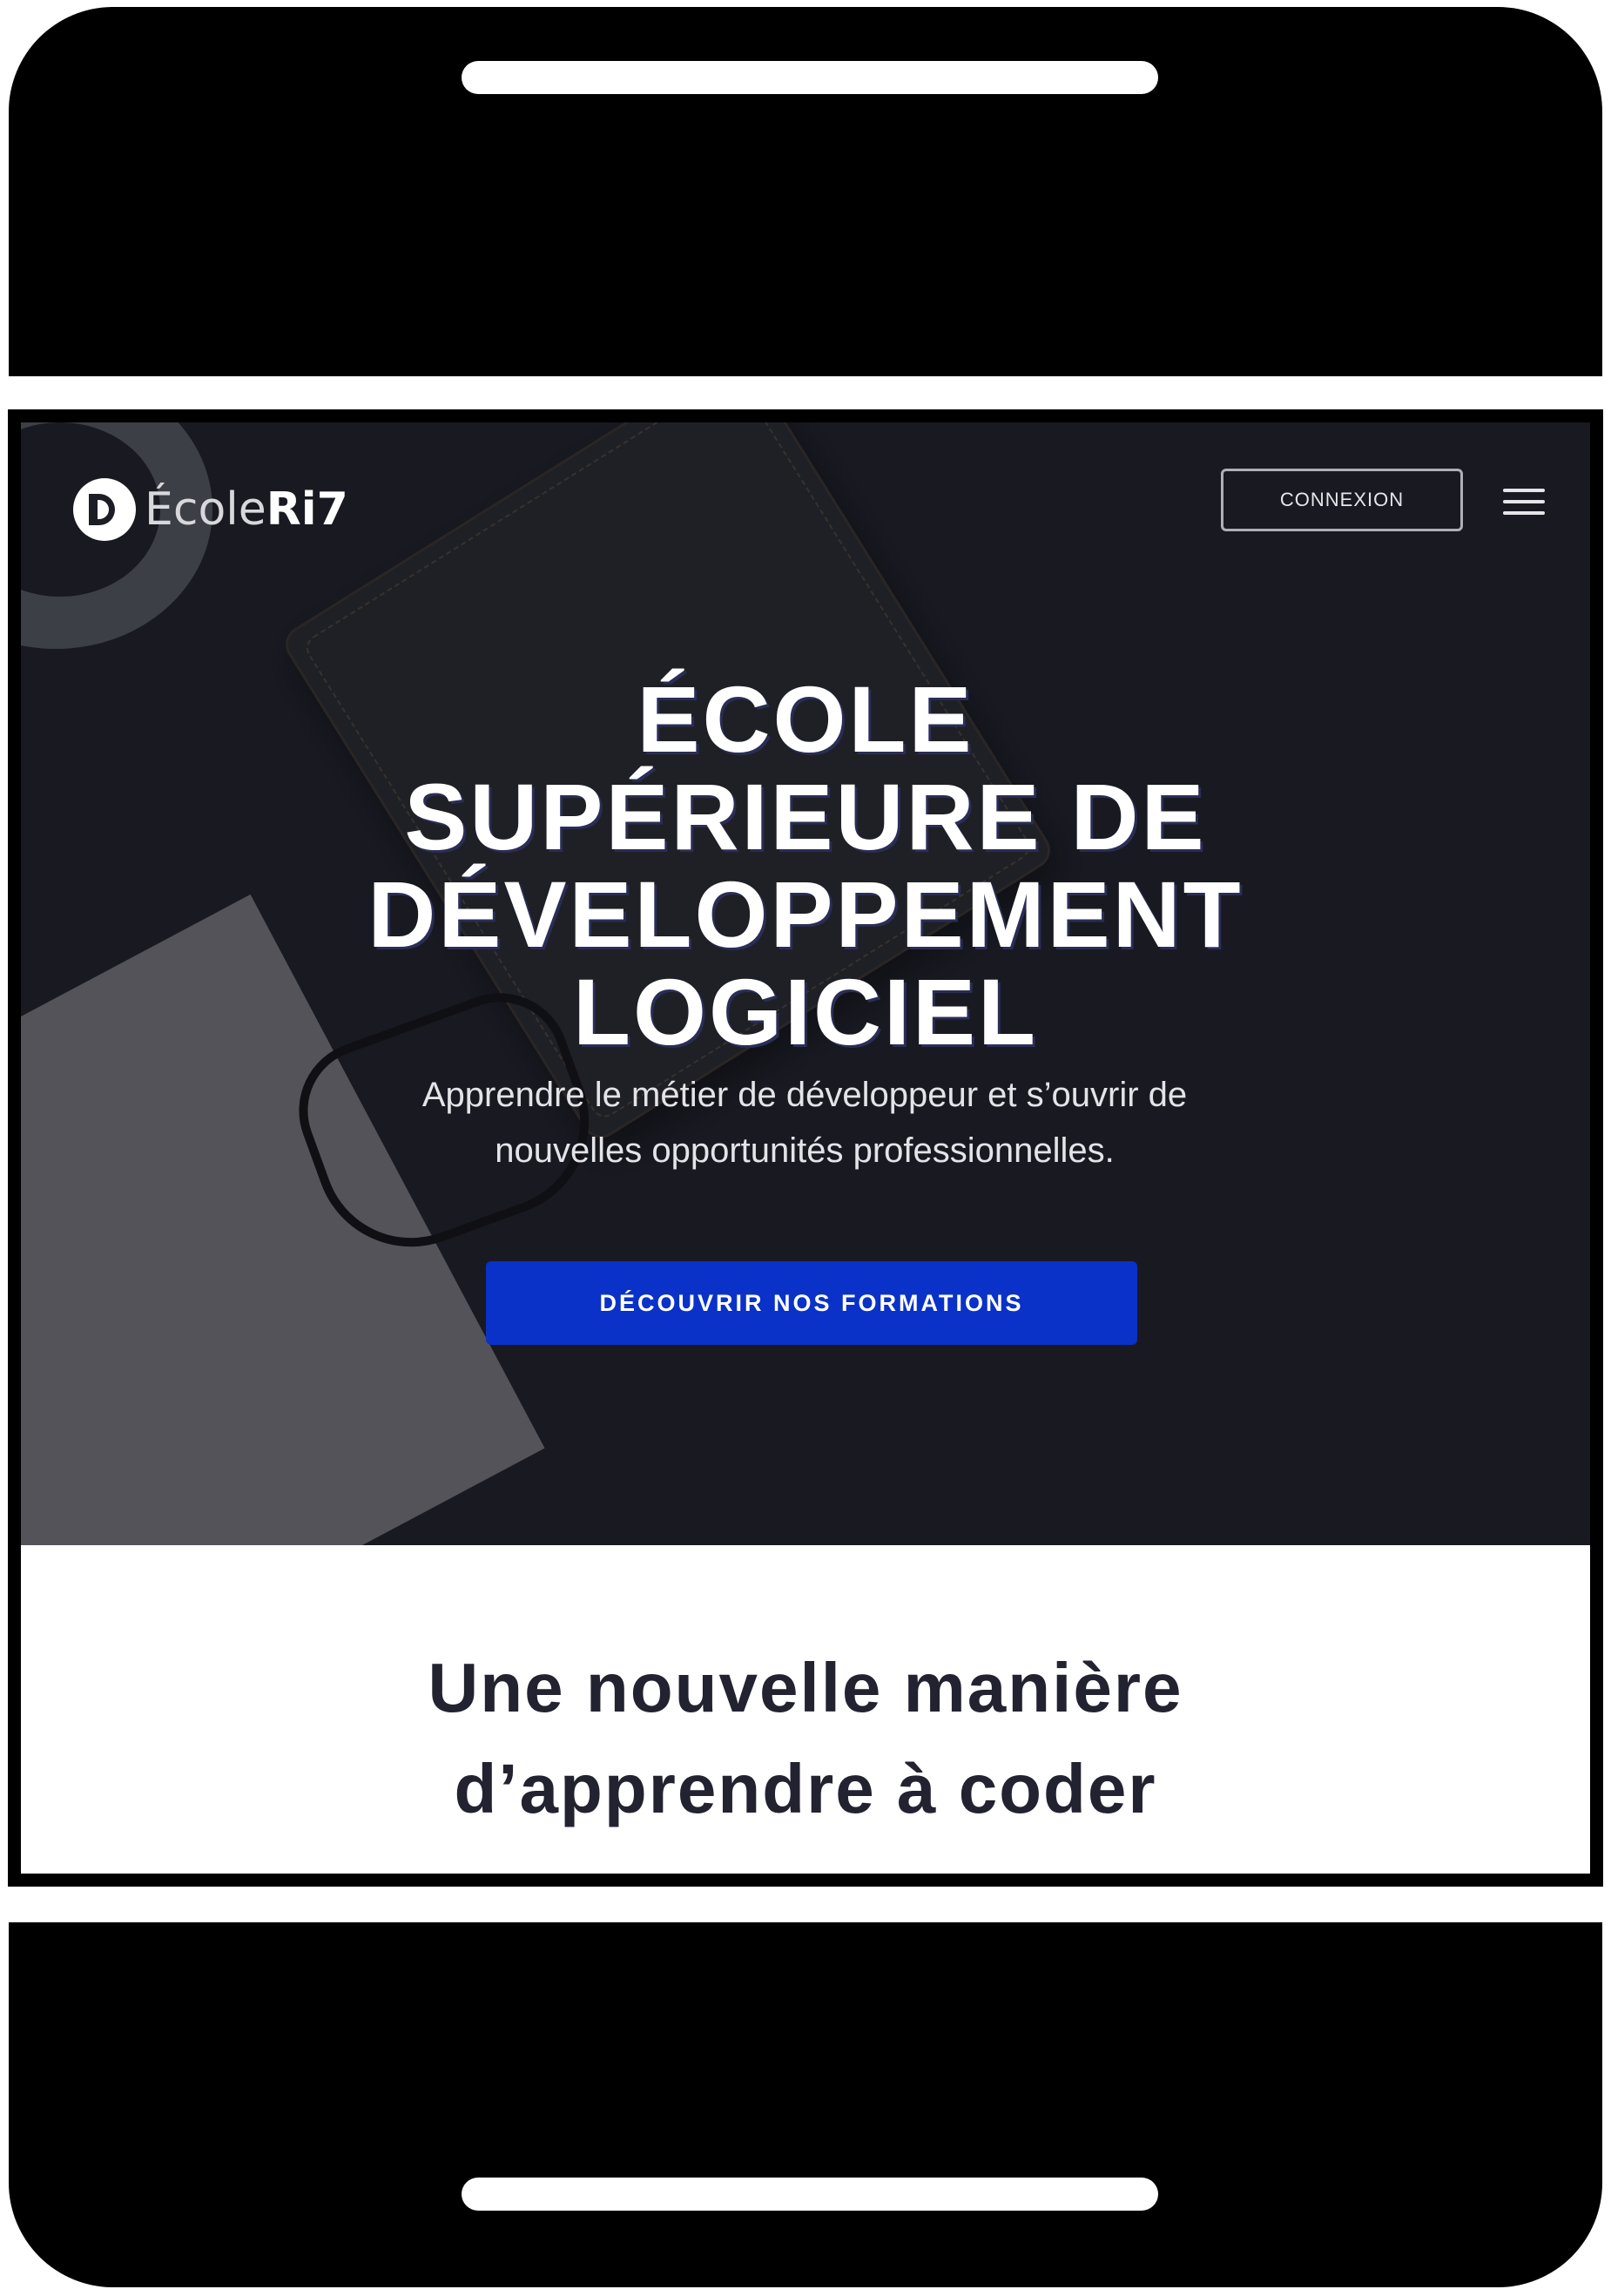 The width and height of the screenshot is (1611, 2296). Describe the element at coordinates (805, 1788) in the screenshot. I see `section-heading-line: d’apprendre à coder` at that location.